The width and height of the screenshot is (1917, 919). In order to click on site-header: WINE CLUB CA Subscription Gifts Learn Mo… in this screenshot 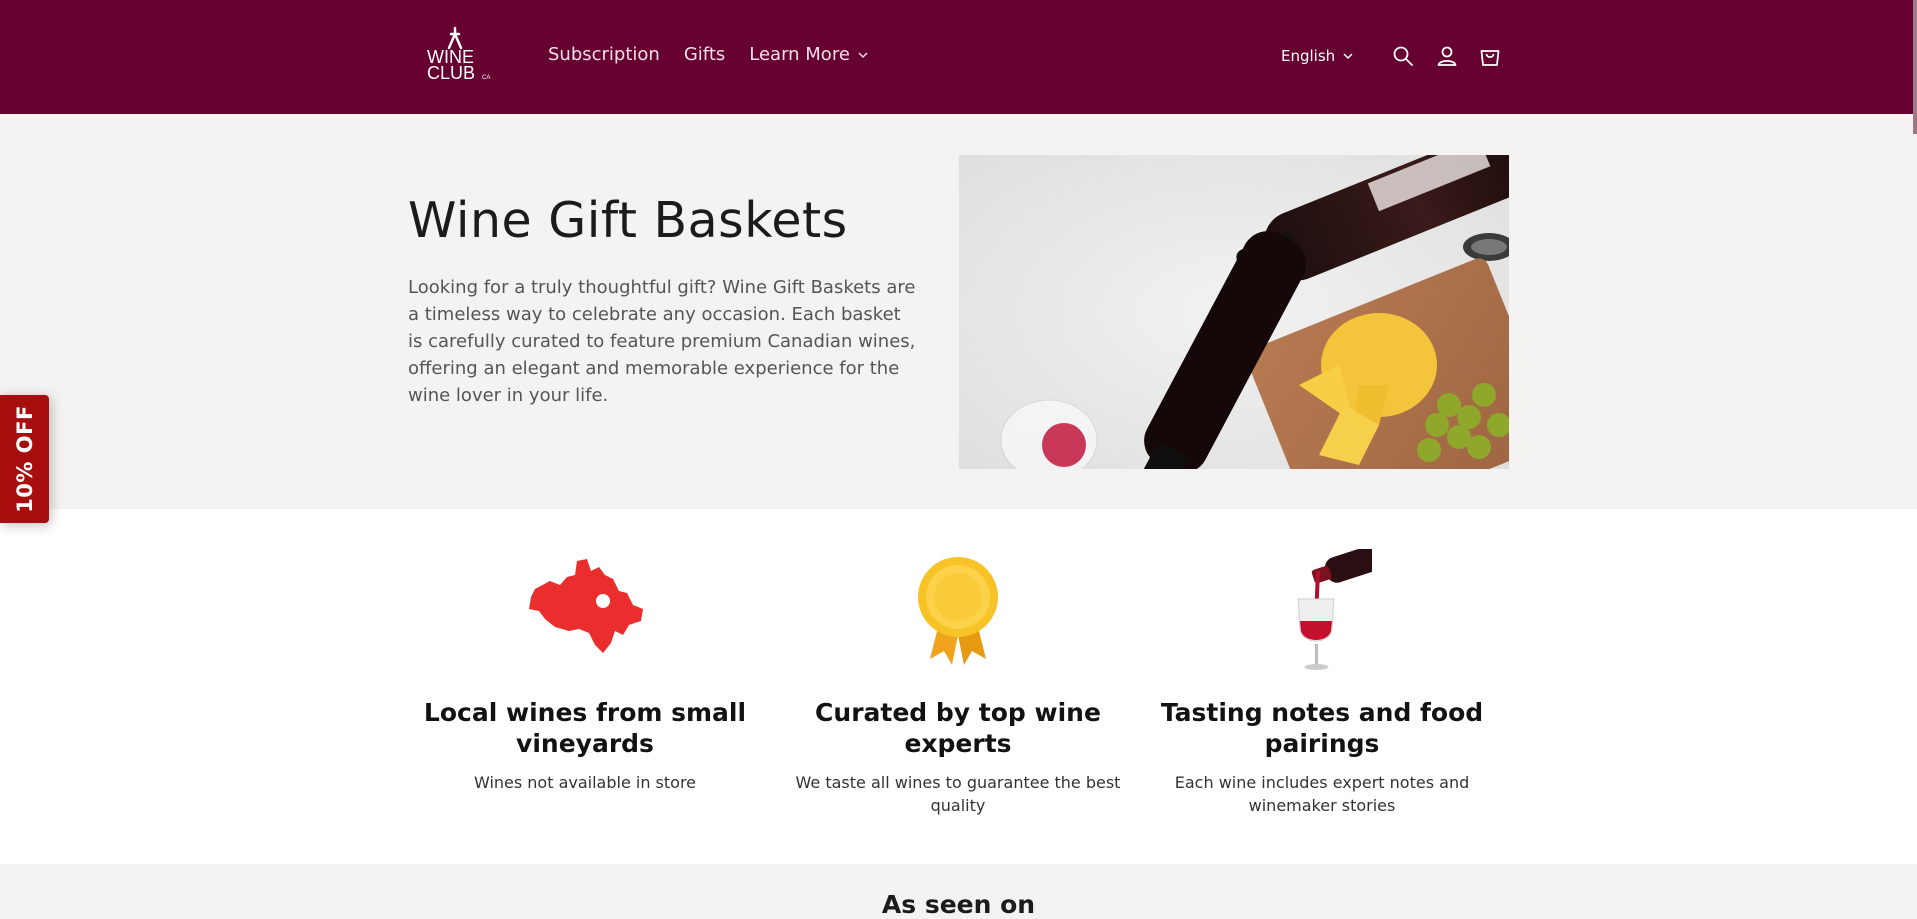, I will do `click(958, 57)`.